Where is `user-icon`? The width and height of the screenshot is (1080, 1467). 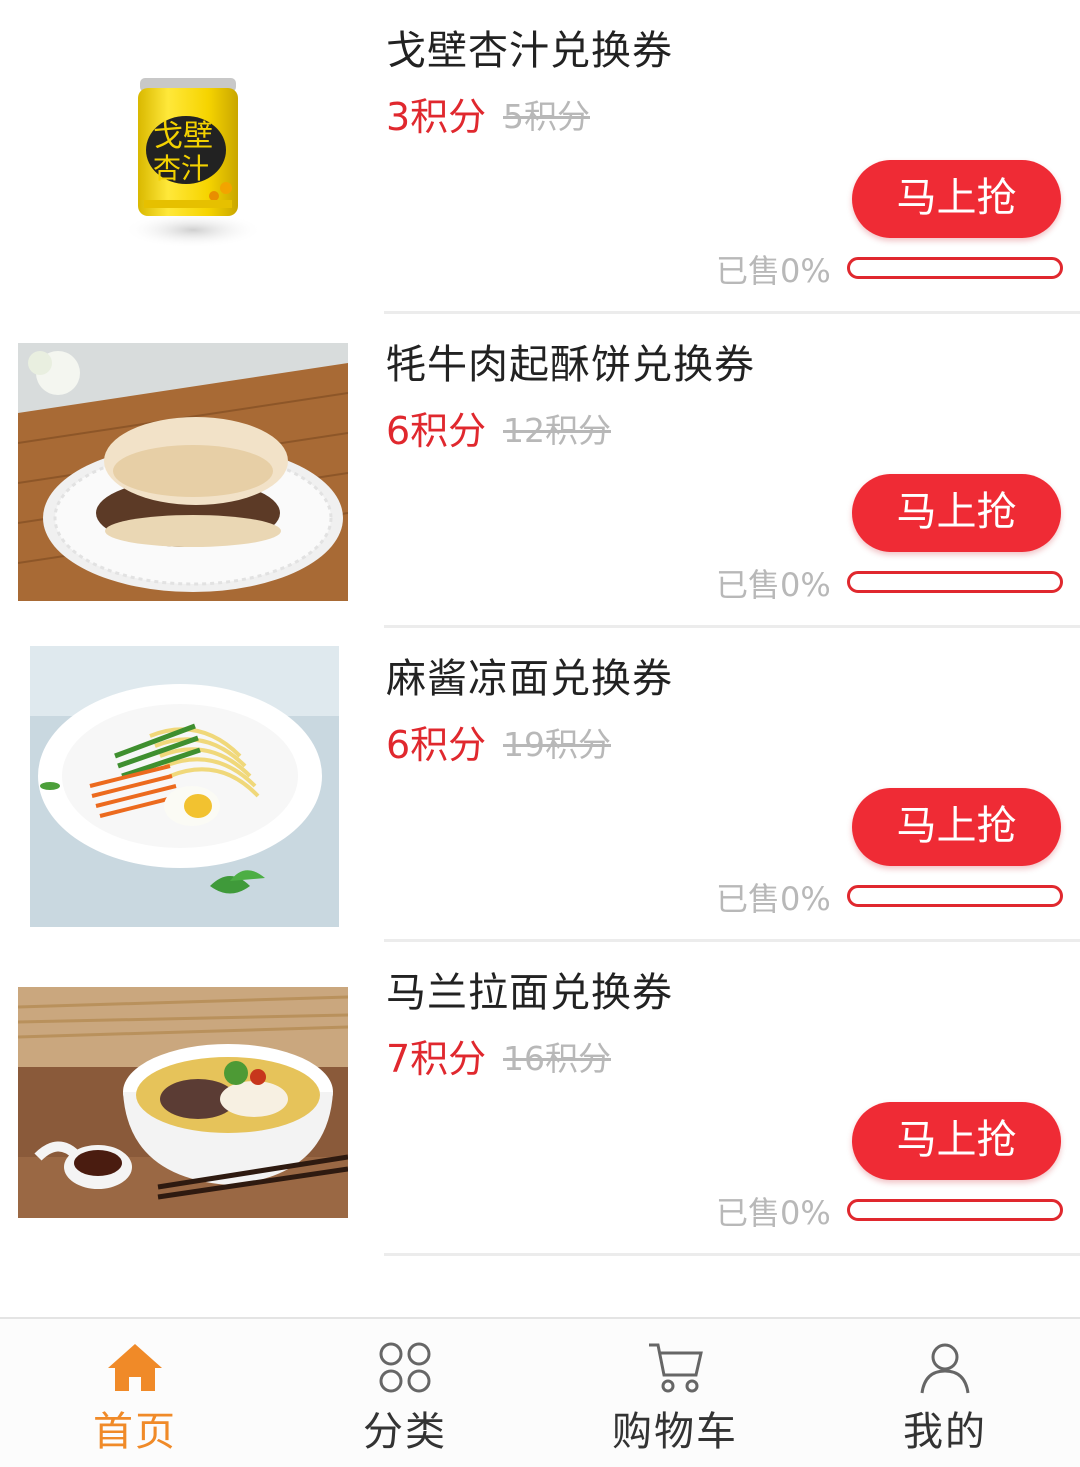
user-icon is located at coordinates (945, 1370).